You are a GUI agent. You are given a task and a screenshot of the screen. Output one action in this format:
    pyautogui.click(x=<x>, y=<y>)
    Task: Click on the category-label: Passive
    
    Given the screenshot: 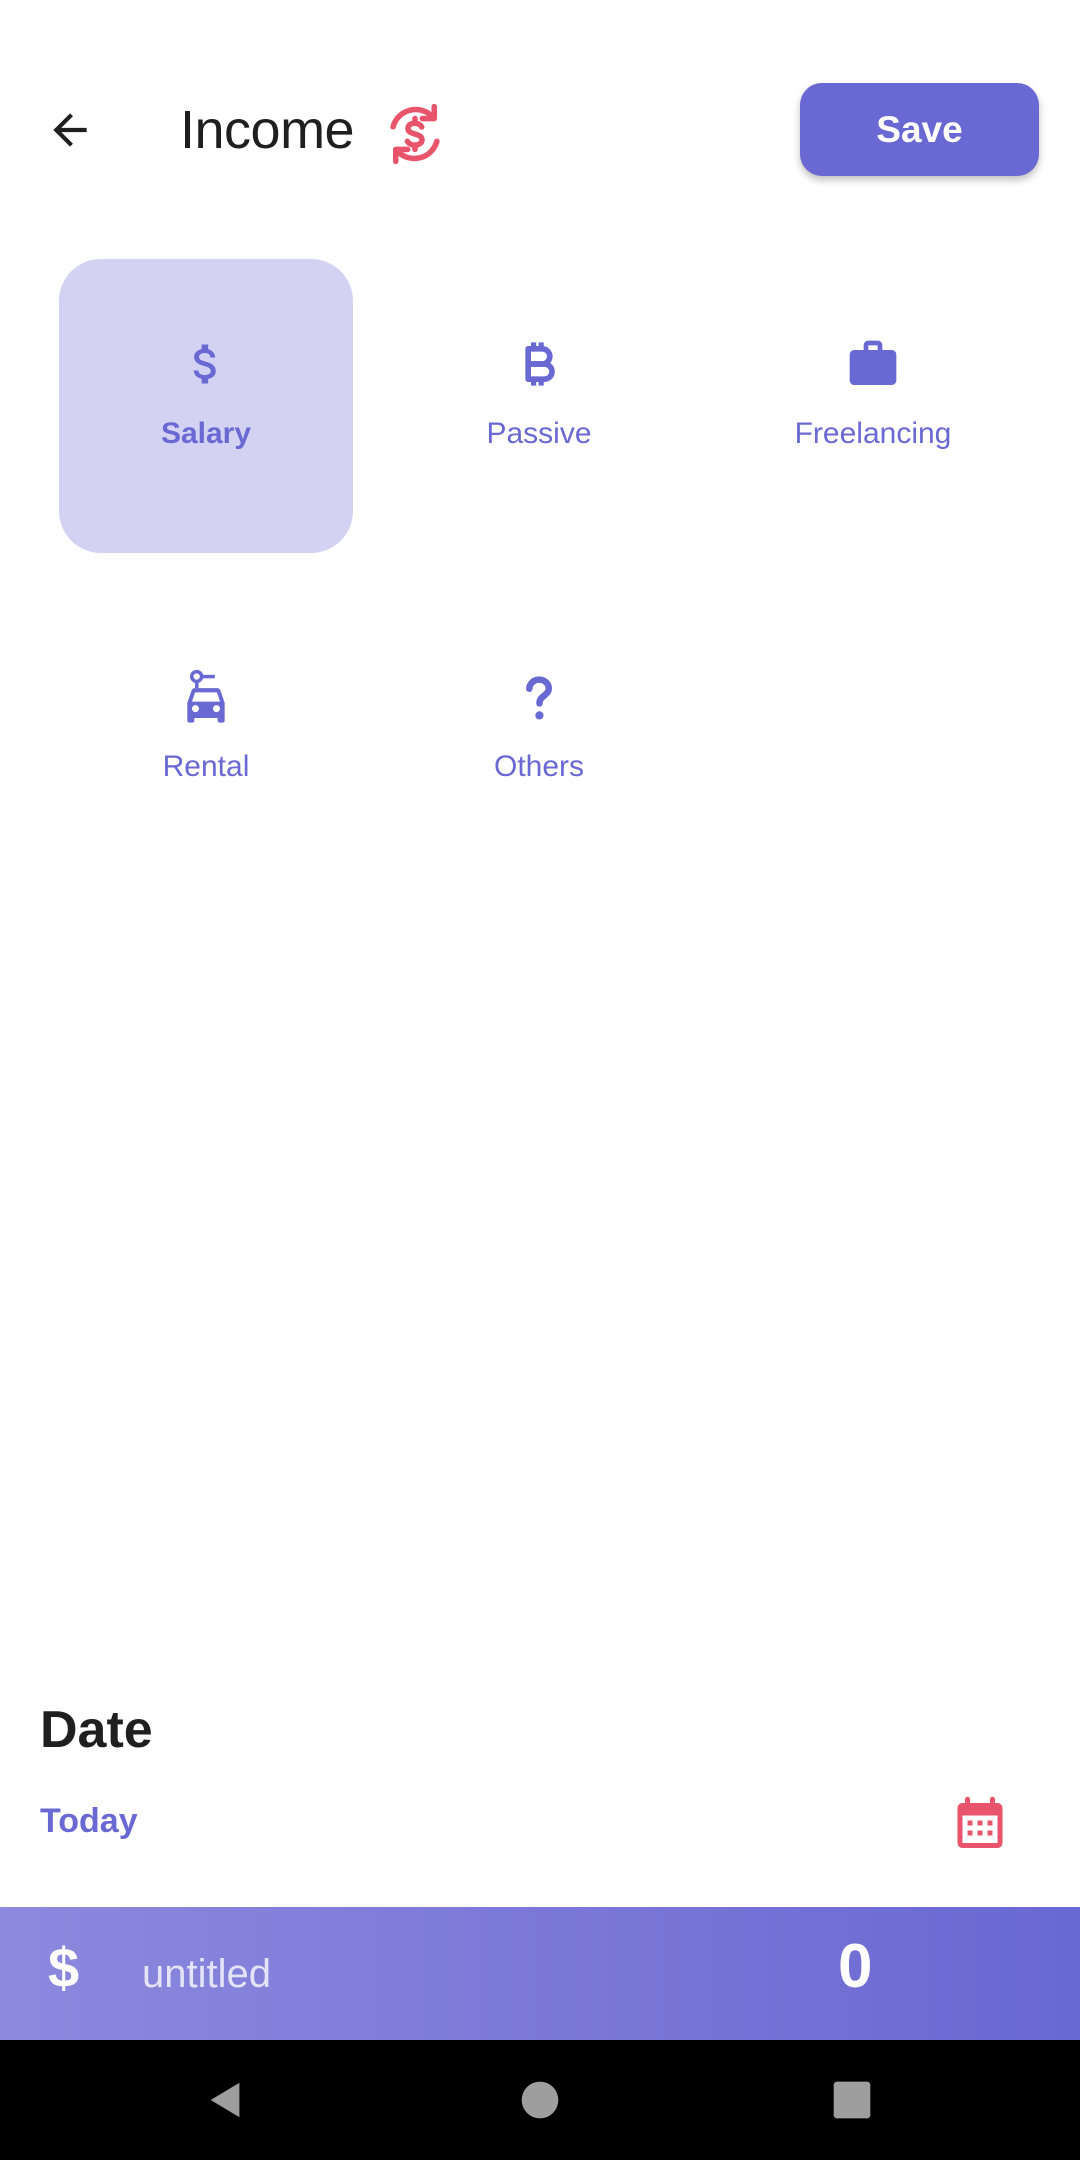 What is the action you would take?
    pyautogui.click(x=539, y=433)
    